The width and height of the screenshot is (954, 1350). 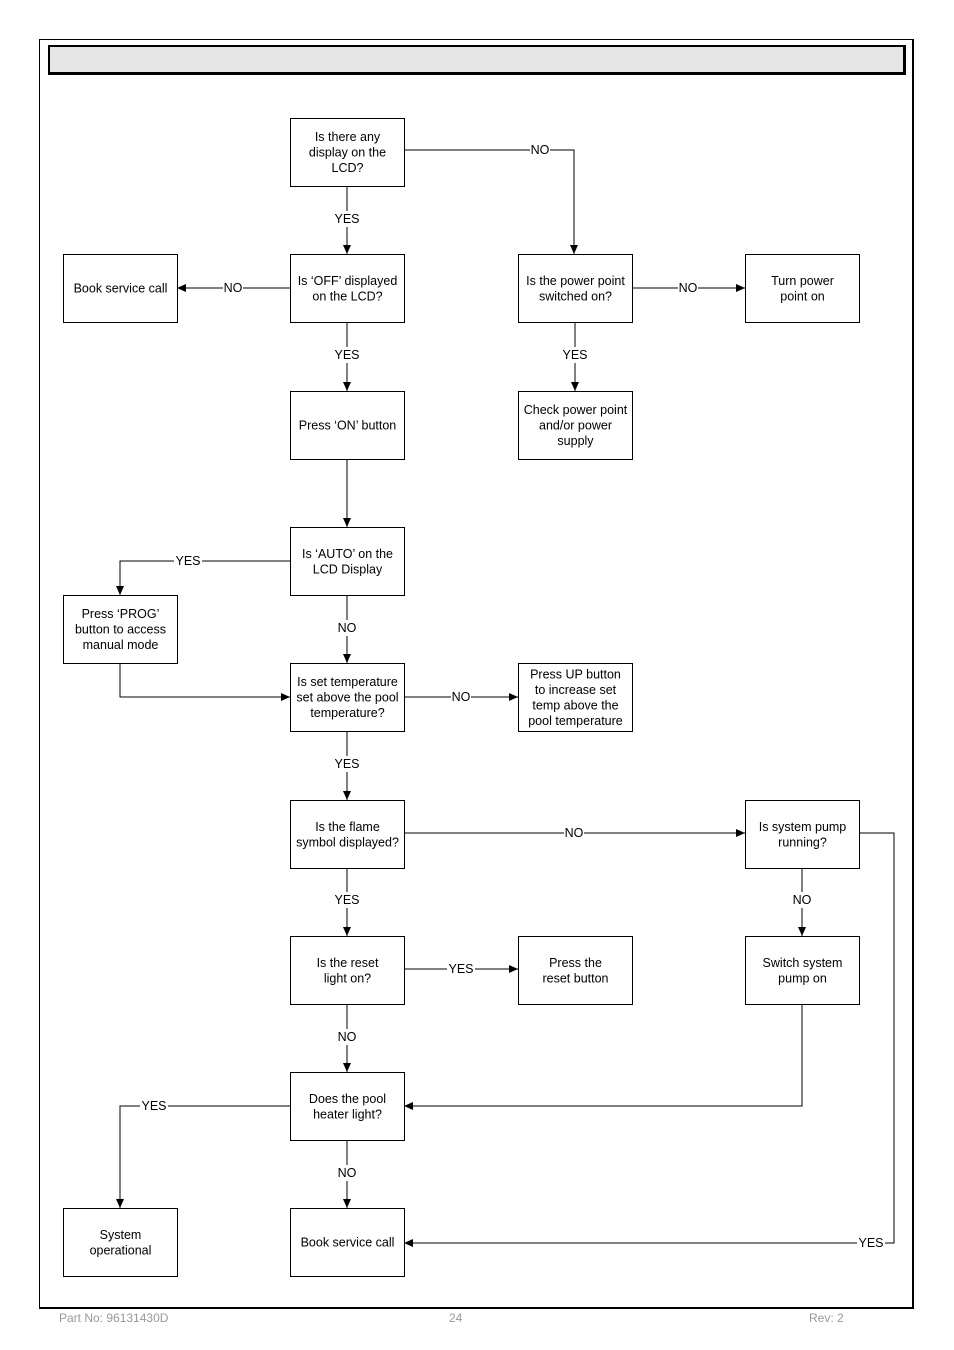 I want to click on edge-flame-to-reset: YES, so click(x=347, y=902).